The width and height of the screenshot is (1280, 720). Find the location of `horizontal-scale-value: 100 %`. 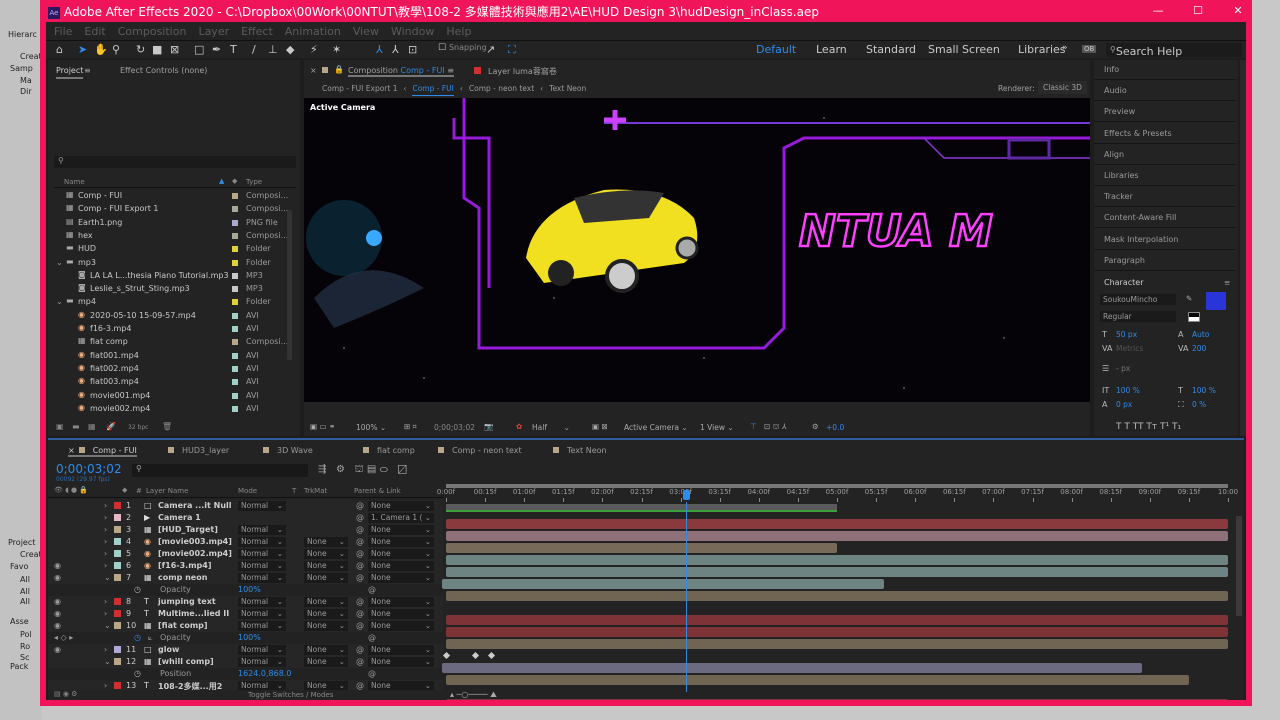

horizontal-scale-value: 100 % is located at coordinates (1204, 390).